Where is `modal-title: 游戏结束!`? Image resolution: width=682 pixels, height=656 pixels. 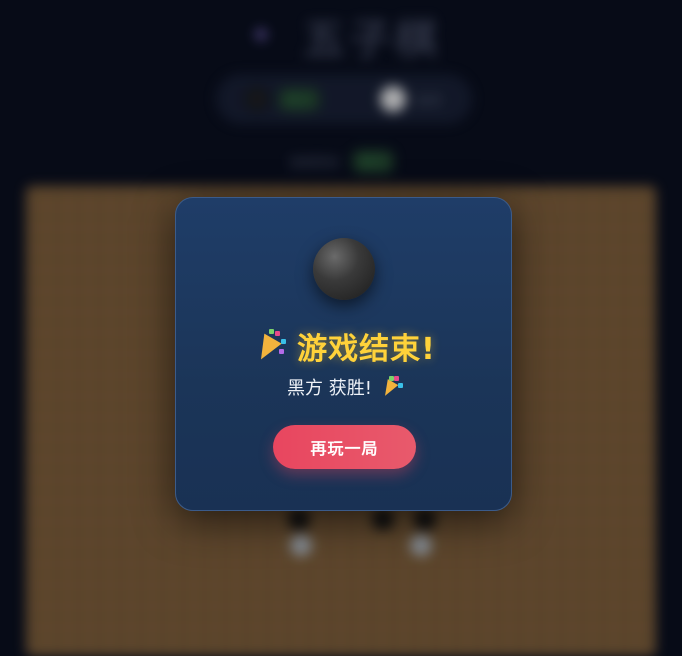 modal-title: 游戏结束! is located at coordinates (344, 346).